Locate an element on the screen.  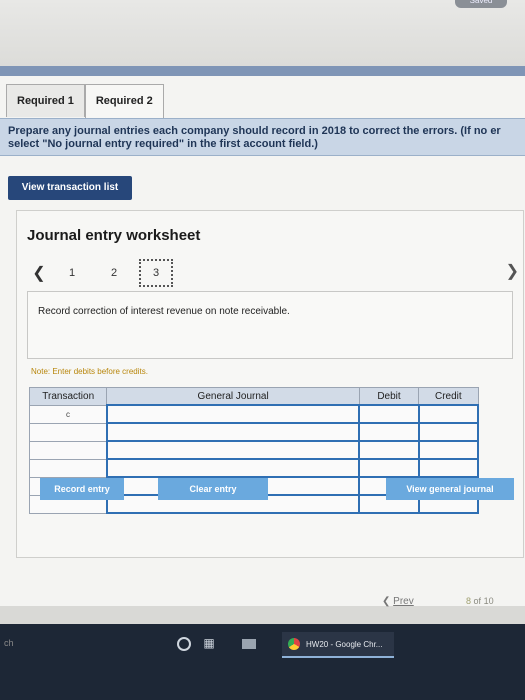
prev-link: ❮ Prev is located at coordinates (398, 601).